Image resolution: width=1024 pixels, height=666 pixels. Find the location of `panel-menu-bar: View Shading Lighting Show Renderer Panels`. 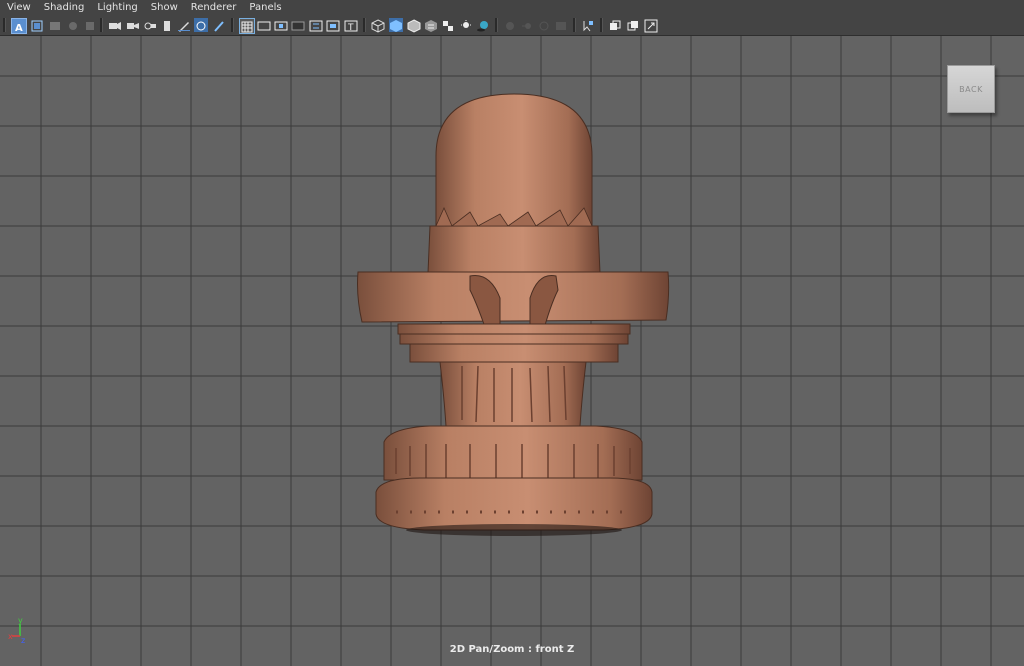

panel-menu-bar: View Shading Lighting Show Renderer Panels is located at coordinates (512, 7).